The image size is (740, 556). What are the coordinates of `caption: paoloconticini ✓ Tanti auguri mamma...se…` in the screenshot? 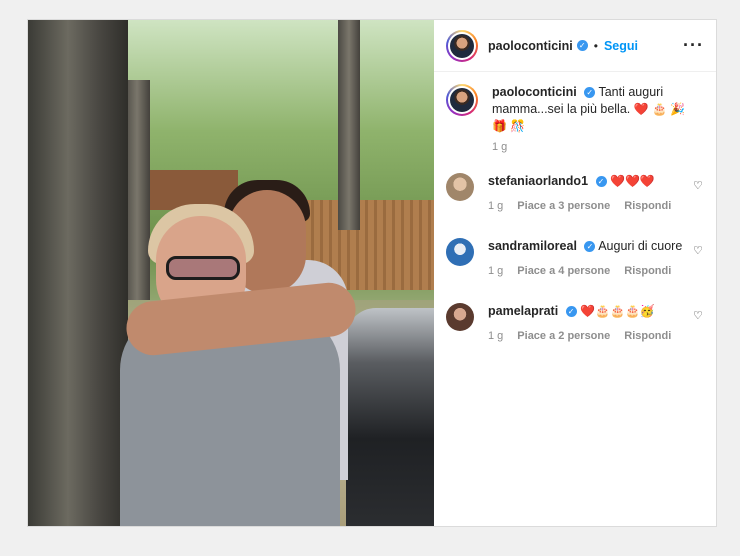 It's located at (575, 118).